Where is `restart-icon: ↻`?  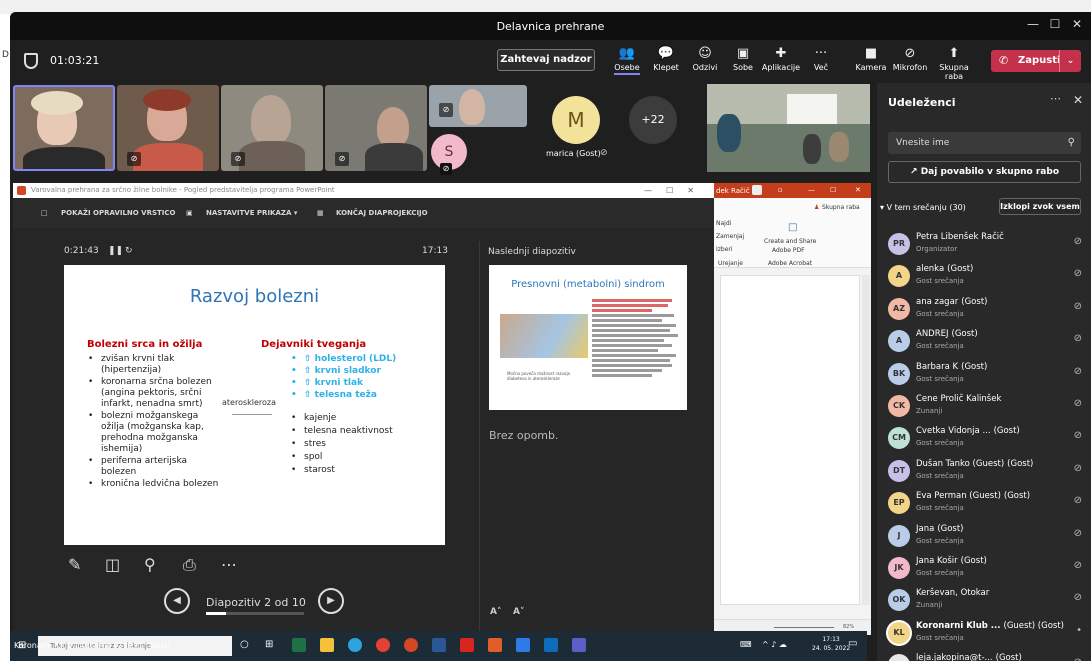
restart-icon: ↻ is located at coordinates (129, 251).